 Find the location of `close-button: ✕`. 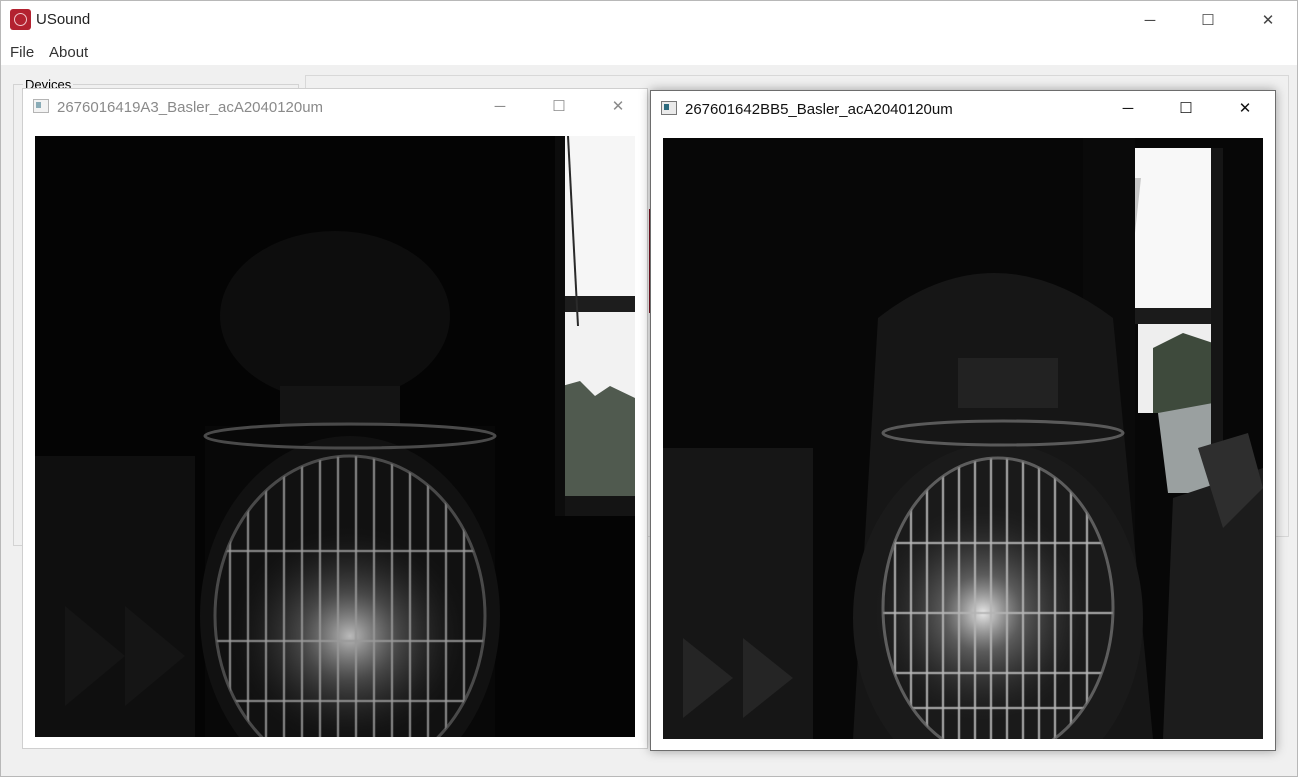

close-button: ✕ is located at coordinates (1268, 20).